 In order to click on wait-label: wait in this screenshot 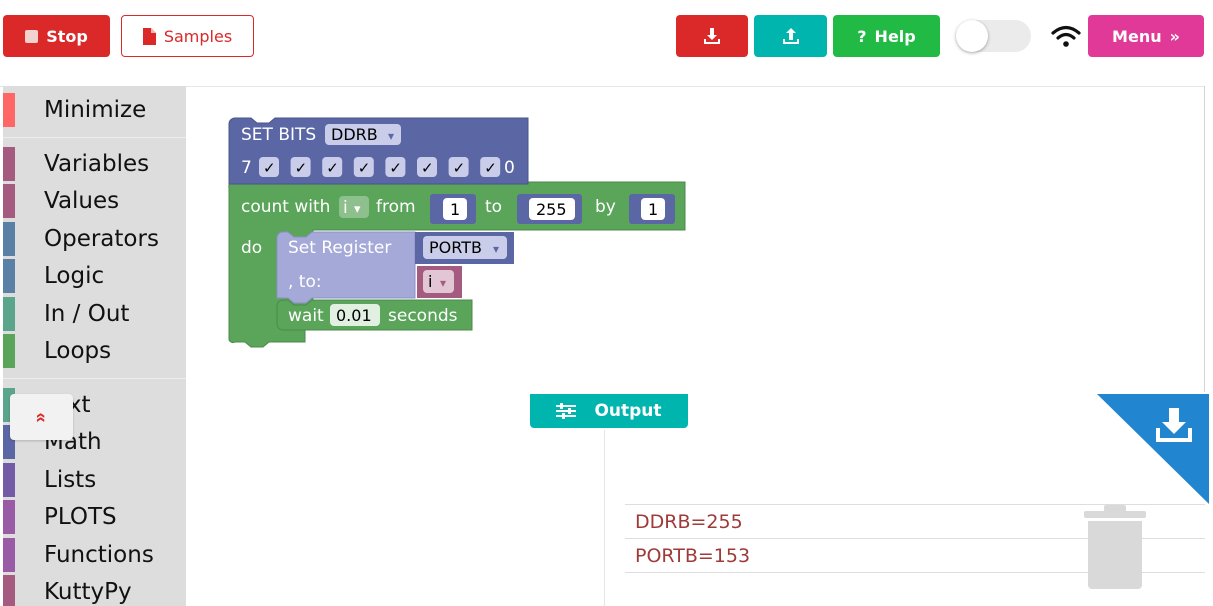, I will do `click(306, 316)`.